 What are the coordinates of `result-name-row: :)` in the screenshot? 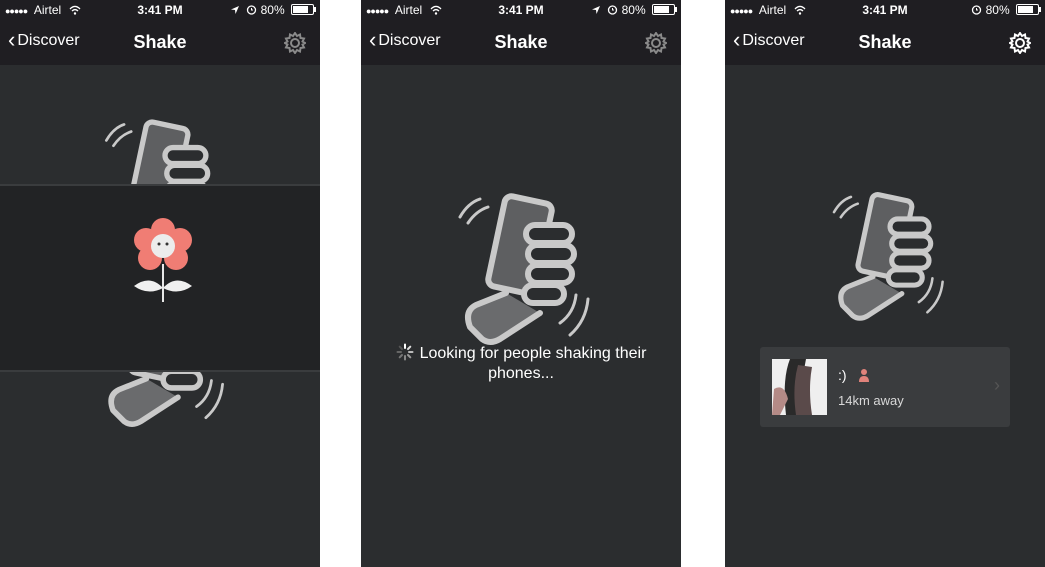 It's located at (854, 375).